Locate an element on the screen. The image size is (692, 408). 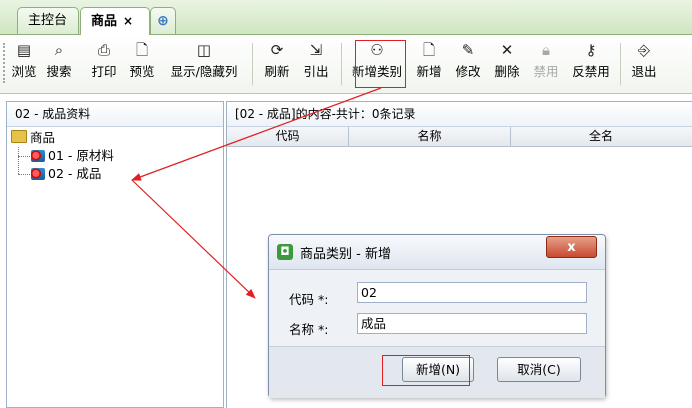
arrow-to-dialog is located at coordinates (193, 239).